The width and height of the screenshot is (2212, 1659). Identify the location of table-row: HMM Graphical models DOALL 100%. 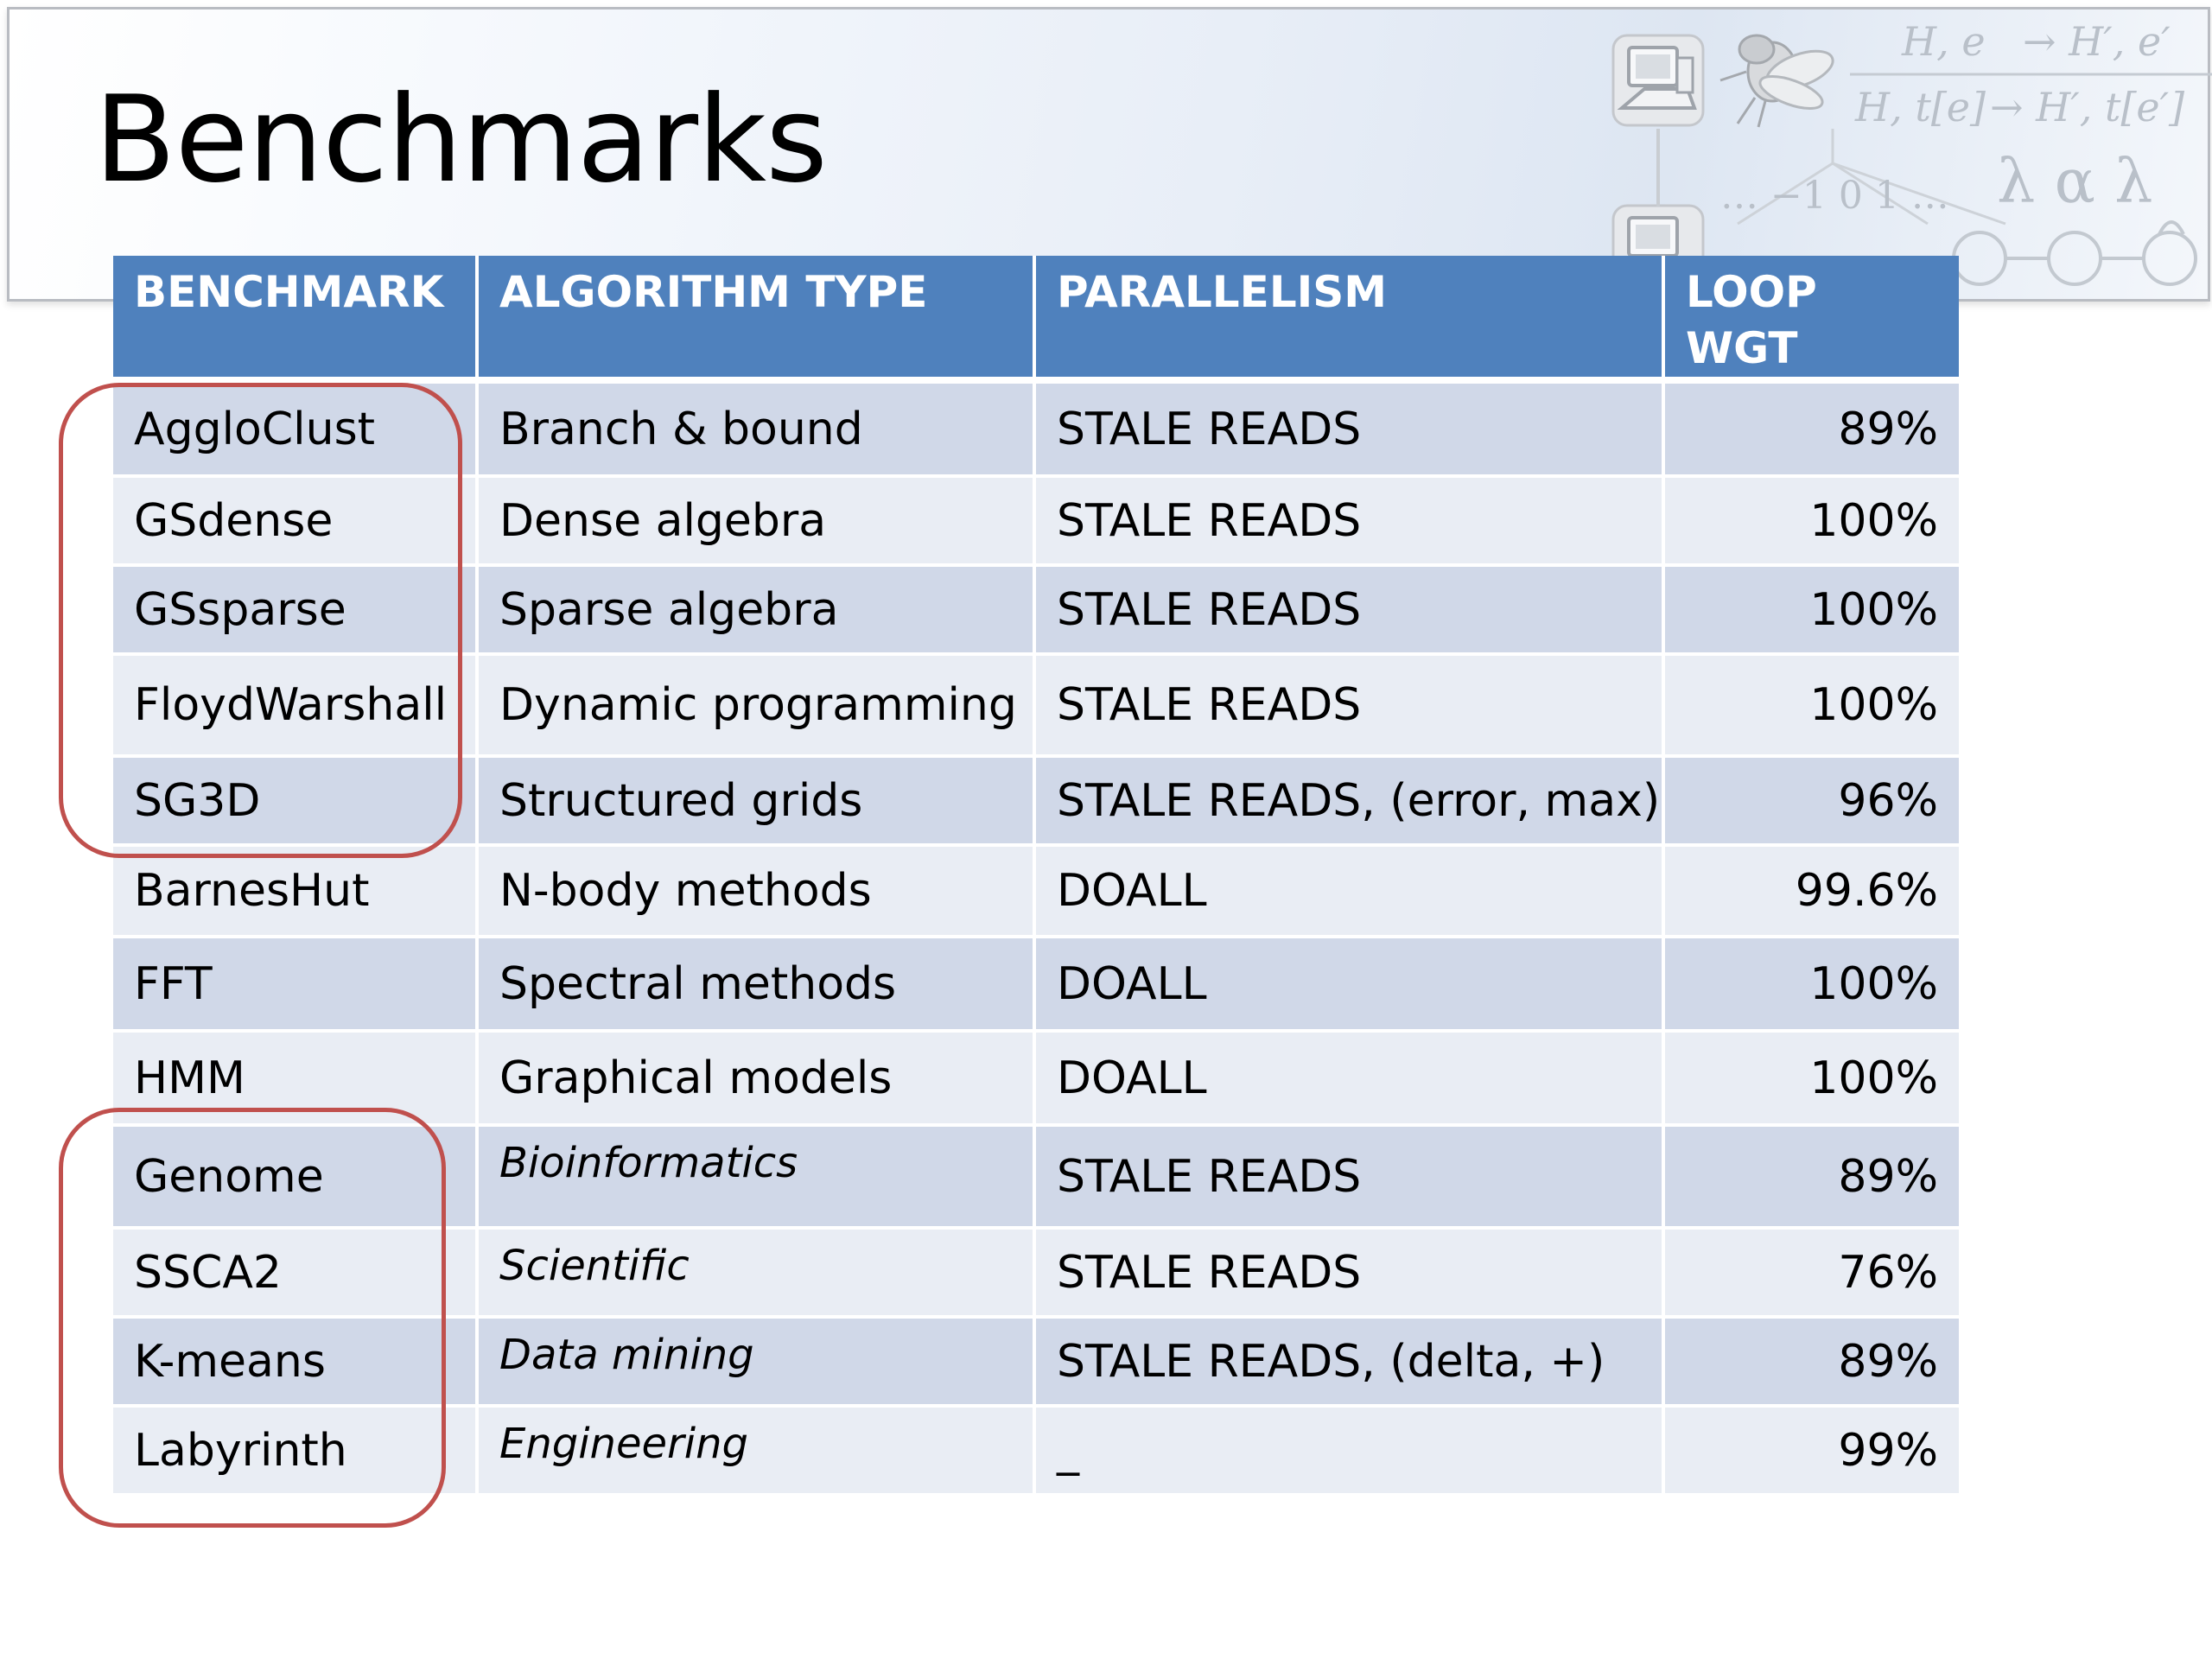
(1036, 1080).